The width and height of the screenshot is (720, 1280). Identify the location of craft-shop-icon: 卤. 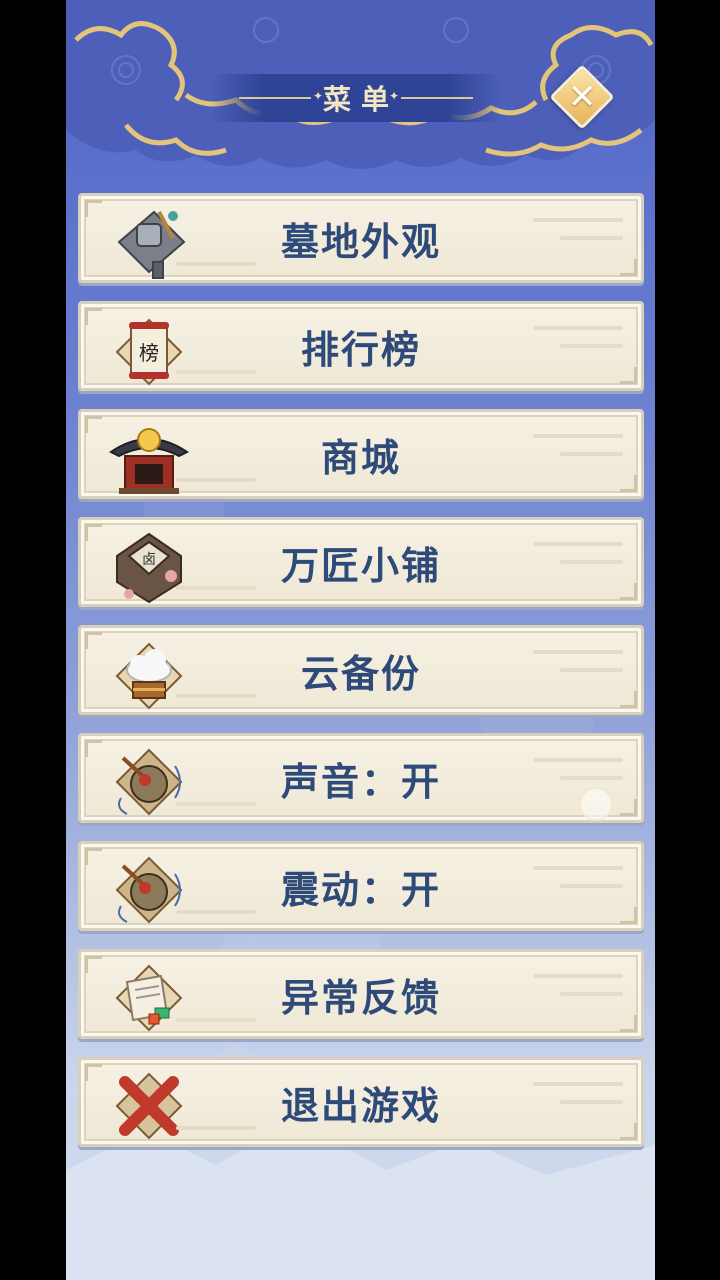
(149, 568).